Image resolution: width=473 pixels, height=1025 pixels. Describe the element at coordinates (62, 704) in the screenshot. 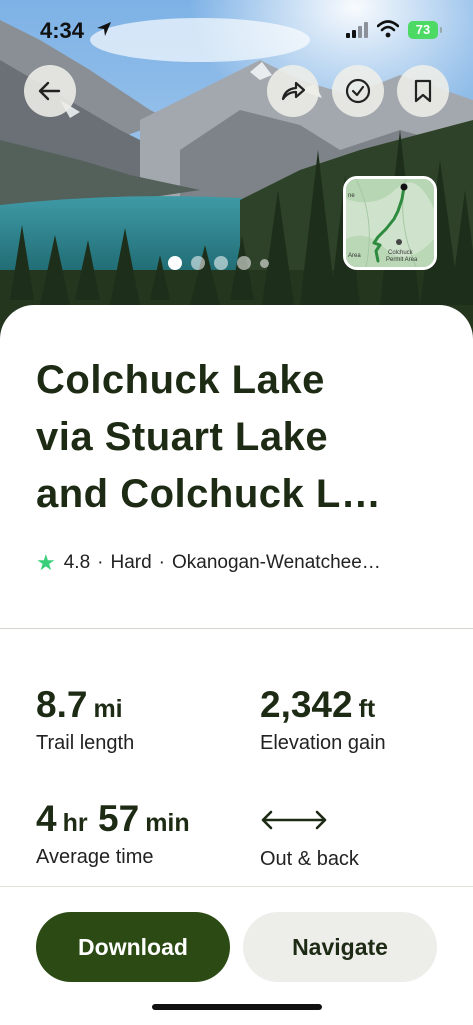

I see `length-value: 8.7` at that location.